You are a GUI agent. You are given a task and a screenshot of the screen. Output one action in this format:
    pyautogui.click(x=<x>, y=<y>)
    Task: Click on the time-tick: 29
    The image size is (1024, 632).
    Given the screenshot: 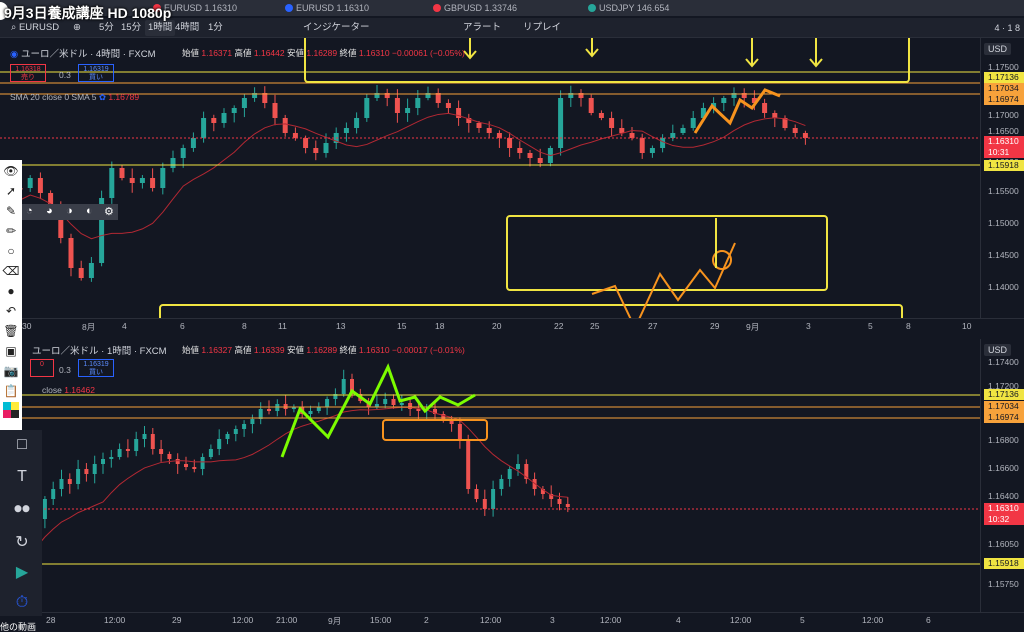 What is the action you would take?
    pyautogui.click(x=715, y=326)
    